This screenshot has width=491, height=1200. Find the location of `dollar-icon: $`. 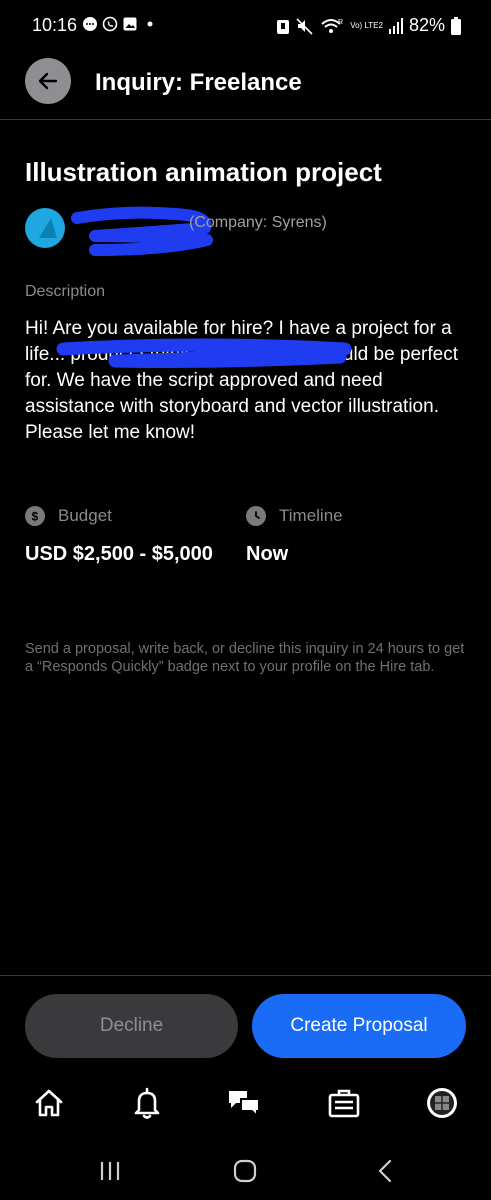

dollar-icon: $ is located at coordinates (35, 516).